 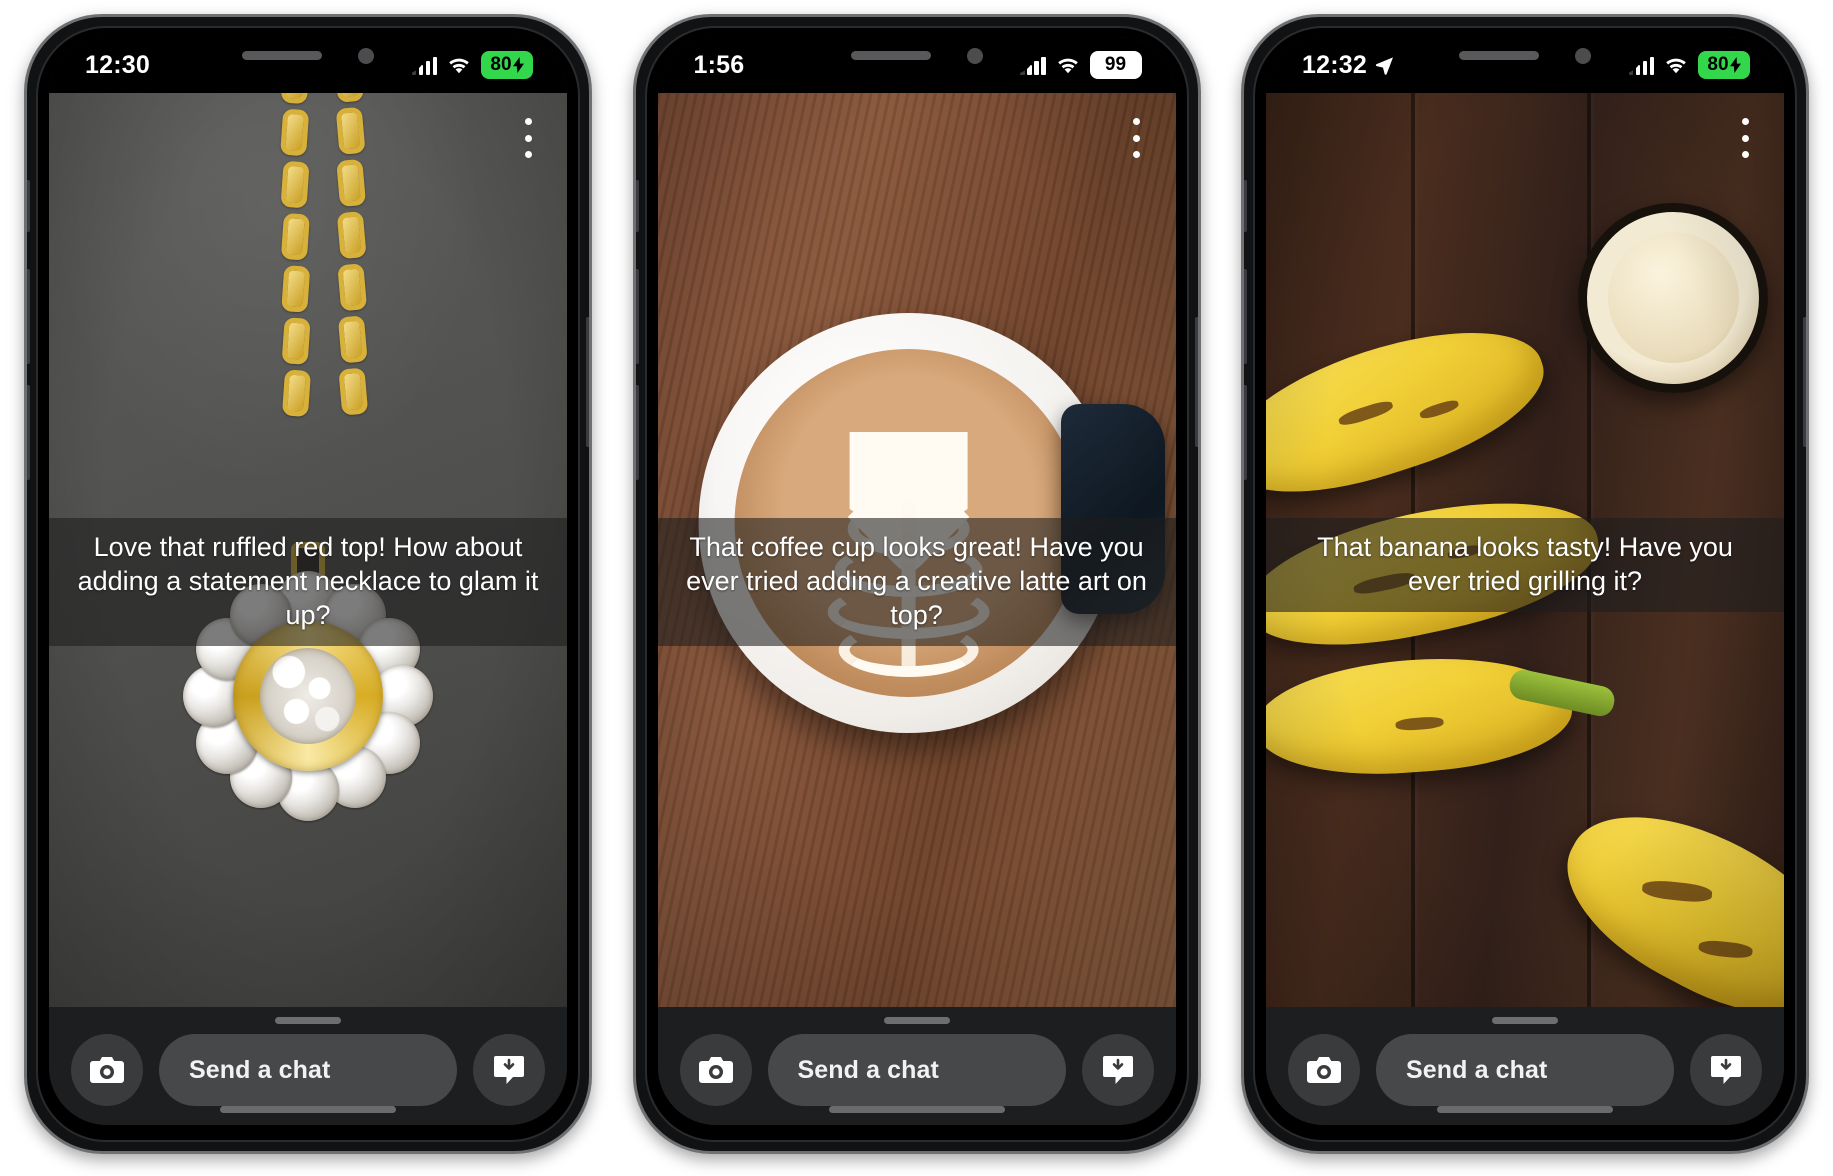 I want to click on status-time: 1:56, so click(x=719, y=64).